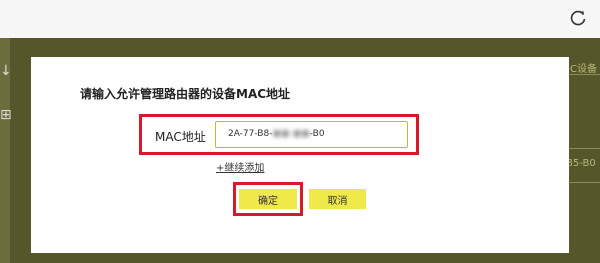 The height and width of the screenshot is (263, 600). Describe the element at coordinates (581, 163) in the screenshot. I see `background-cell-text: B5-B0` at that location.